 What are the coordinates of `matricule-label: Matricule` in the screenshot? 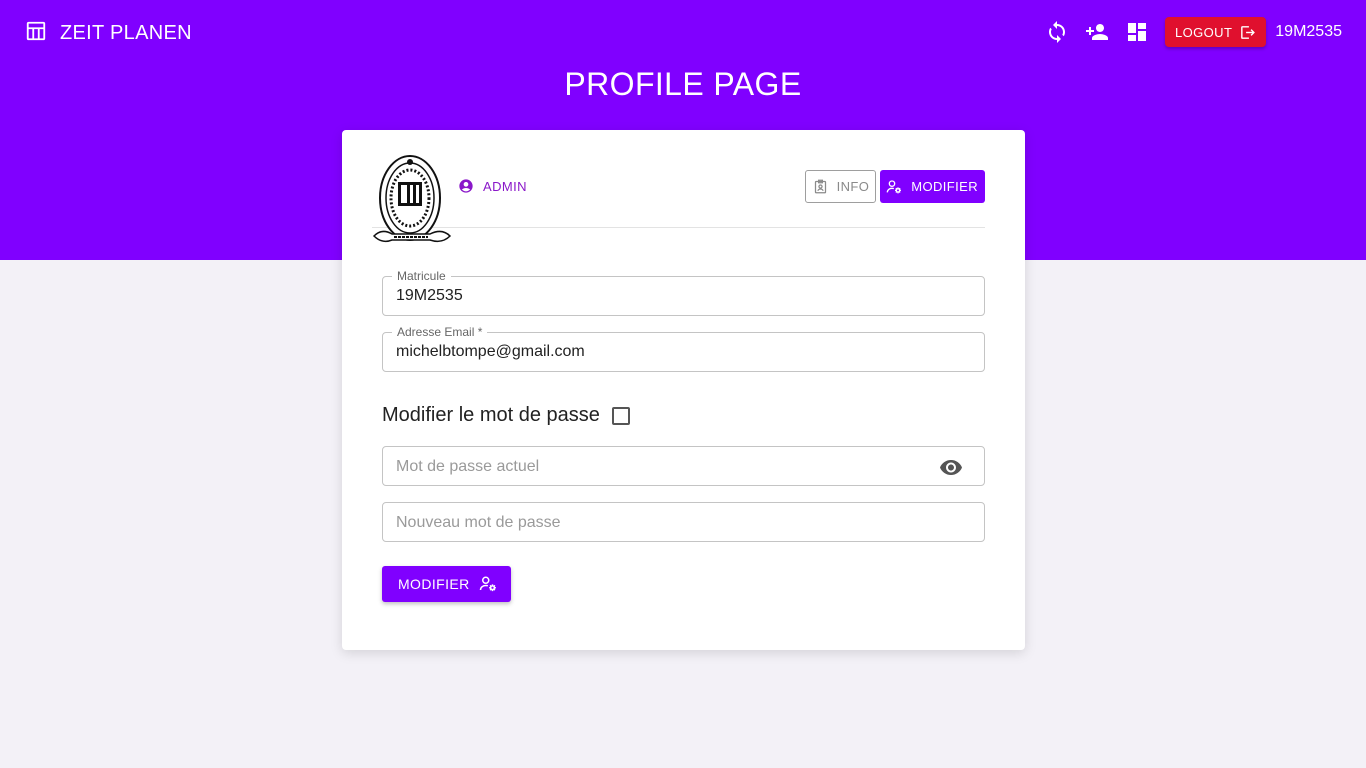 It's located at (421, 276).